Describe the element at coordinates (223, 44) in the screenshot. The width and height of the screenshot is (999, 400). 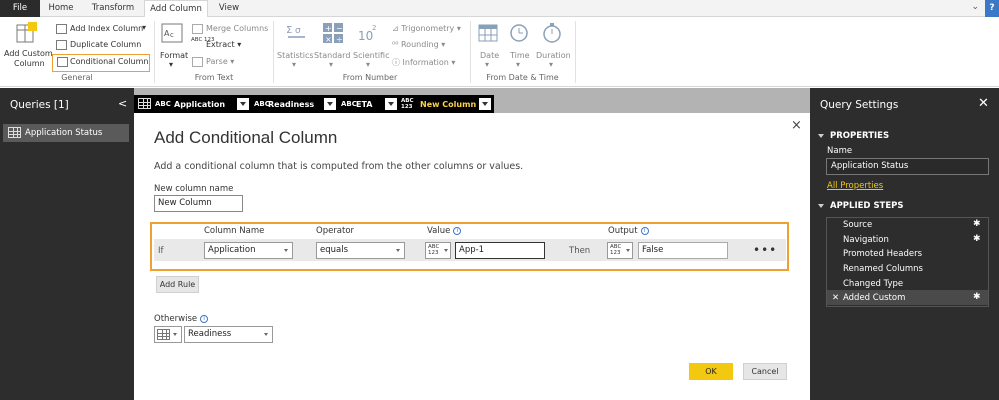
I see `extract-button: Extract ▾` at that location.